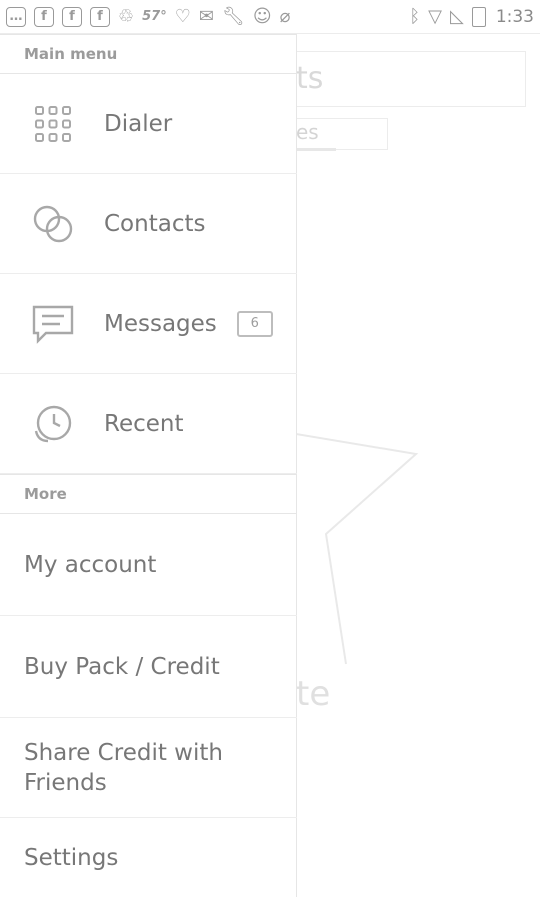 This screenshot has width=540, height=897. I want to click on menu-item-share-credit: Share Credit with Friends, so click(148, 768).